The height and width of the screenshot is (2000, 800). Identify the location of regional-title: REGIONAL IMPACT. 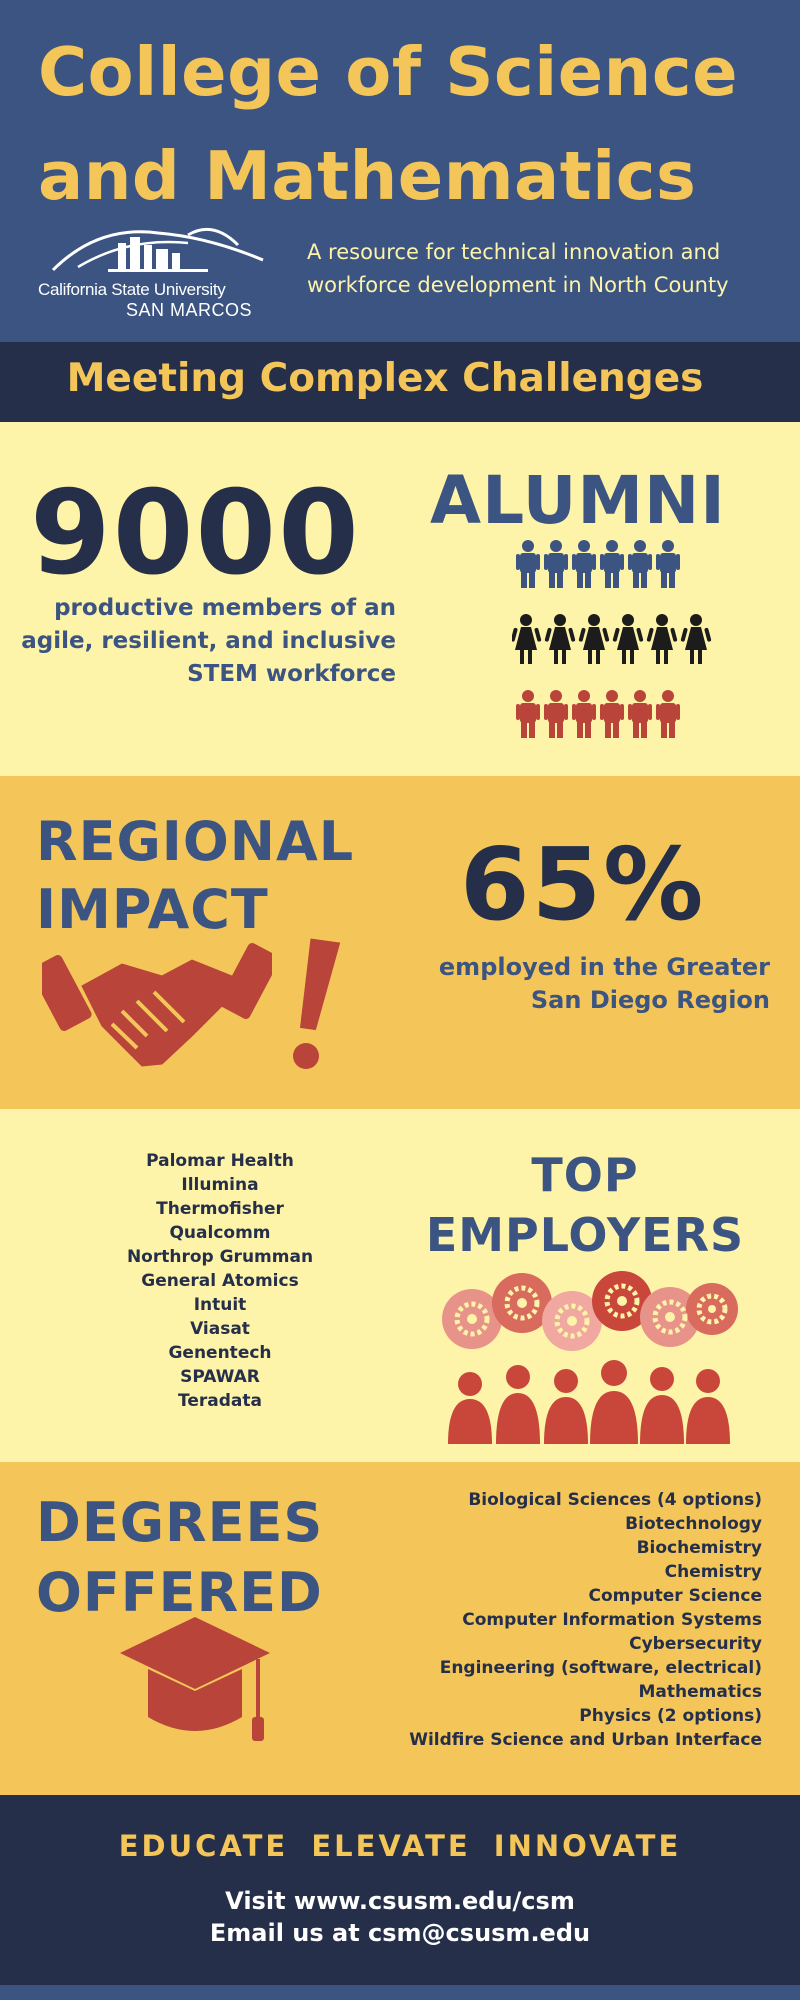
(195, 876).